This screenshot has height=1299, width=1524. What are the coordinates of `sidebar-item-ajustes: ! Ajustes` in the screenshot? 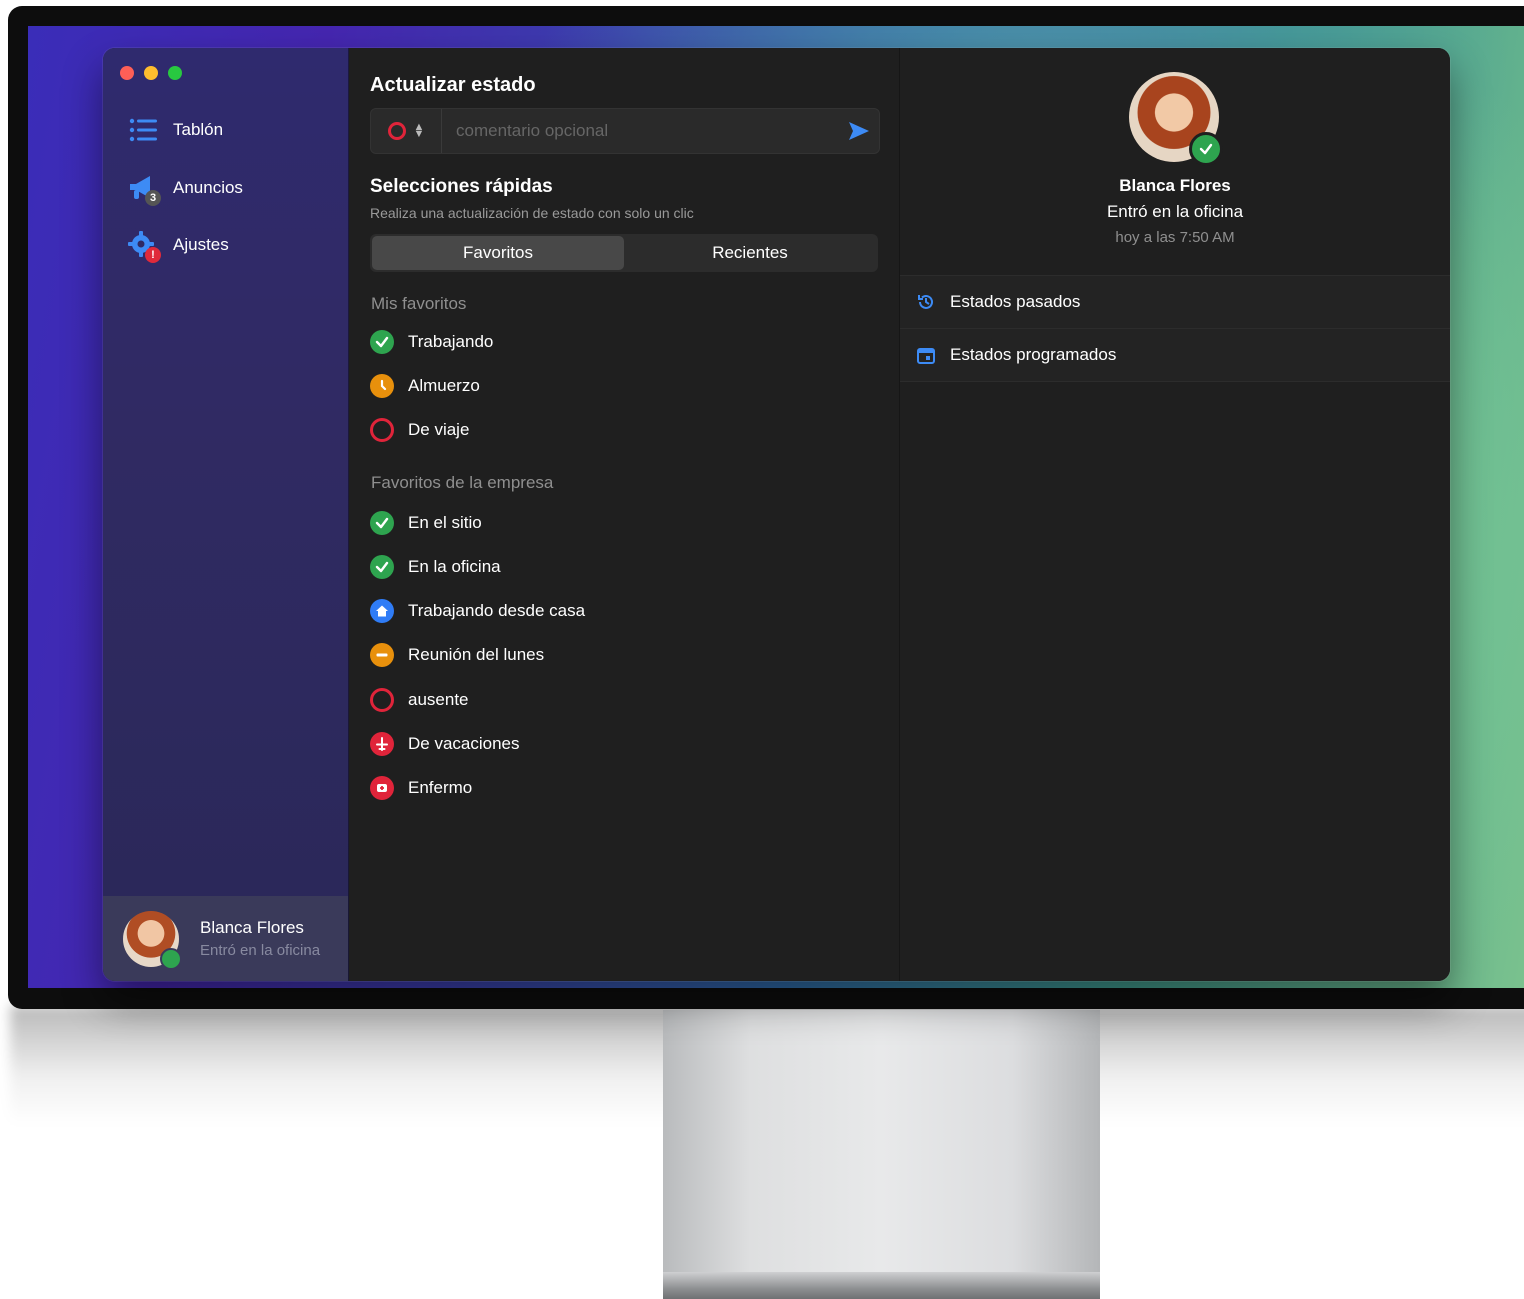 It's located at (178, 245).